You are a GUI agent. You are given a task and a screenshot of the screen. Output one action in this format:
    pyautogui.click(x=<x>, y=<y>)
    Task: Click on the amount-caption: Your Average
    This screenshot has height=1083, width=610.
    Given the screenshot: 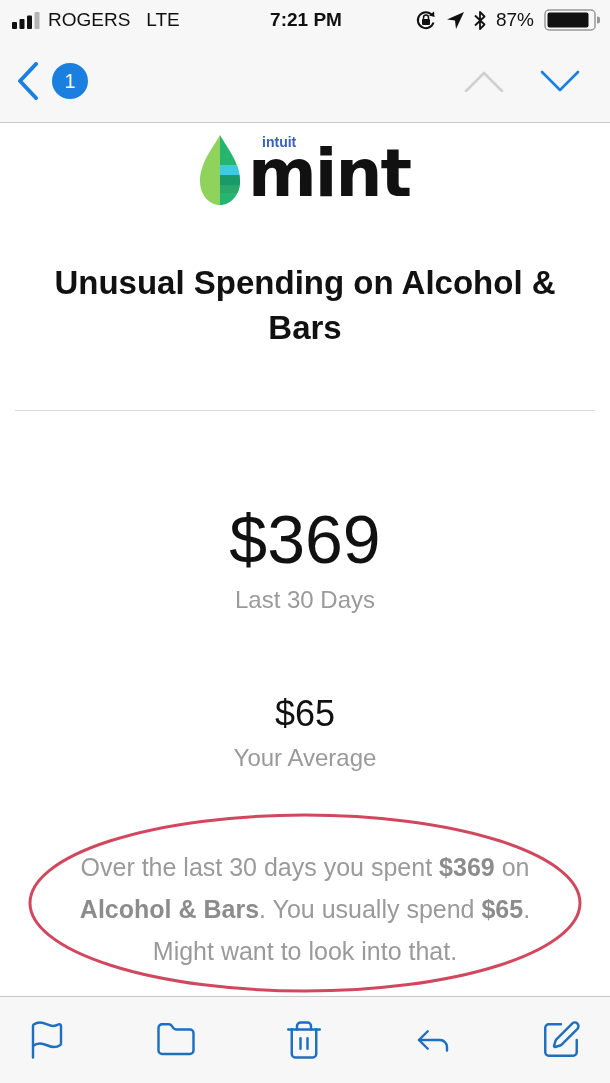 What is the action you would take?
    pyautogui.click(x=305, y=758)
    